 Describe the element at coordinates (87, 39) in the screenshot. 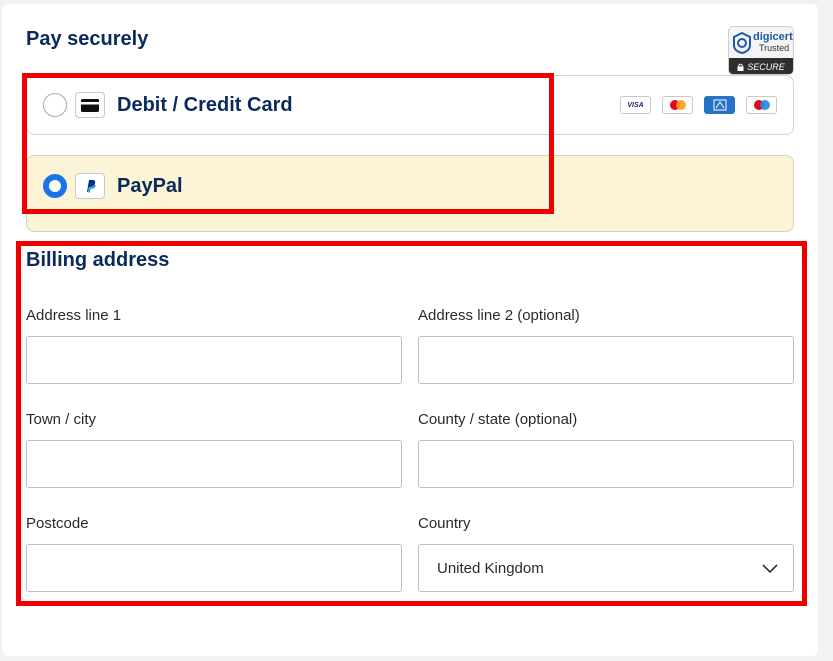

I see `page-title: Pay securely` at that location.